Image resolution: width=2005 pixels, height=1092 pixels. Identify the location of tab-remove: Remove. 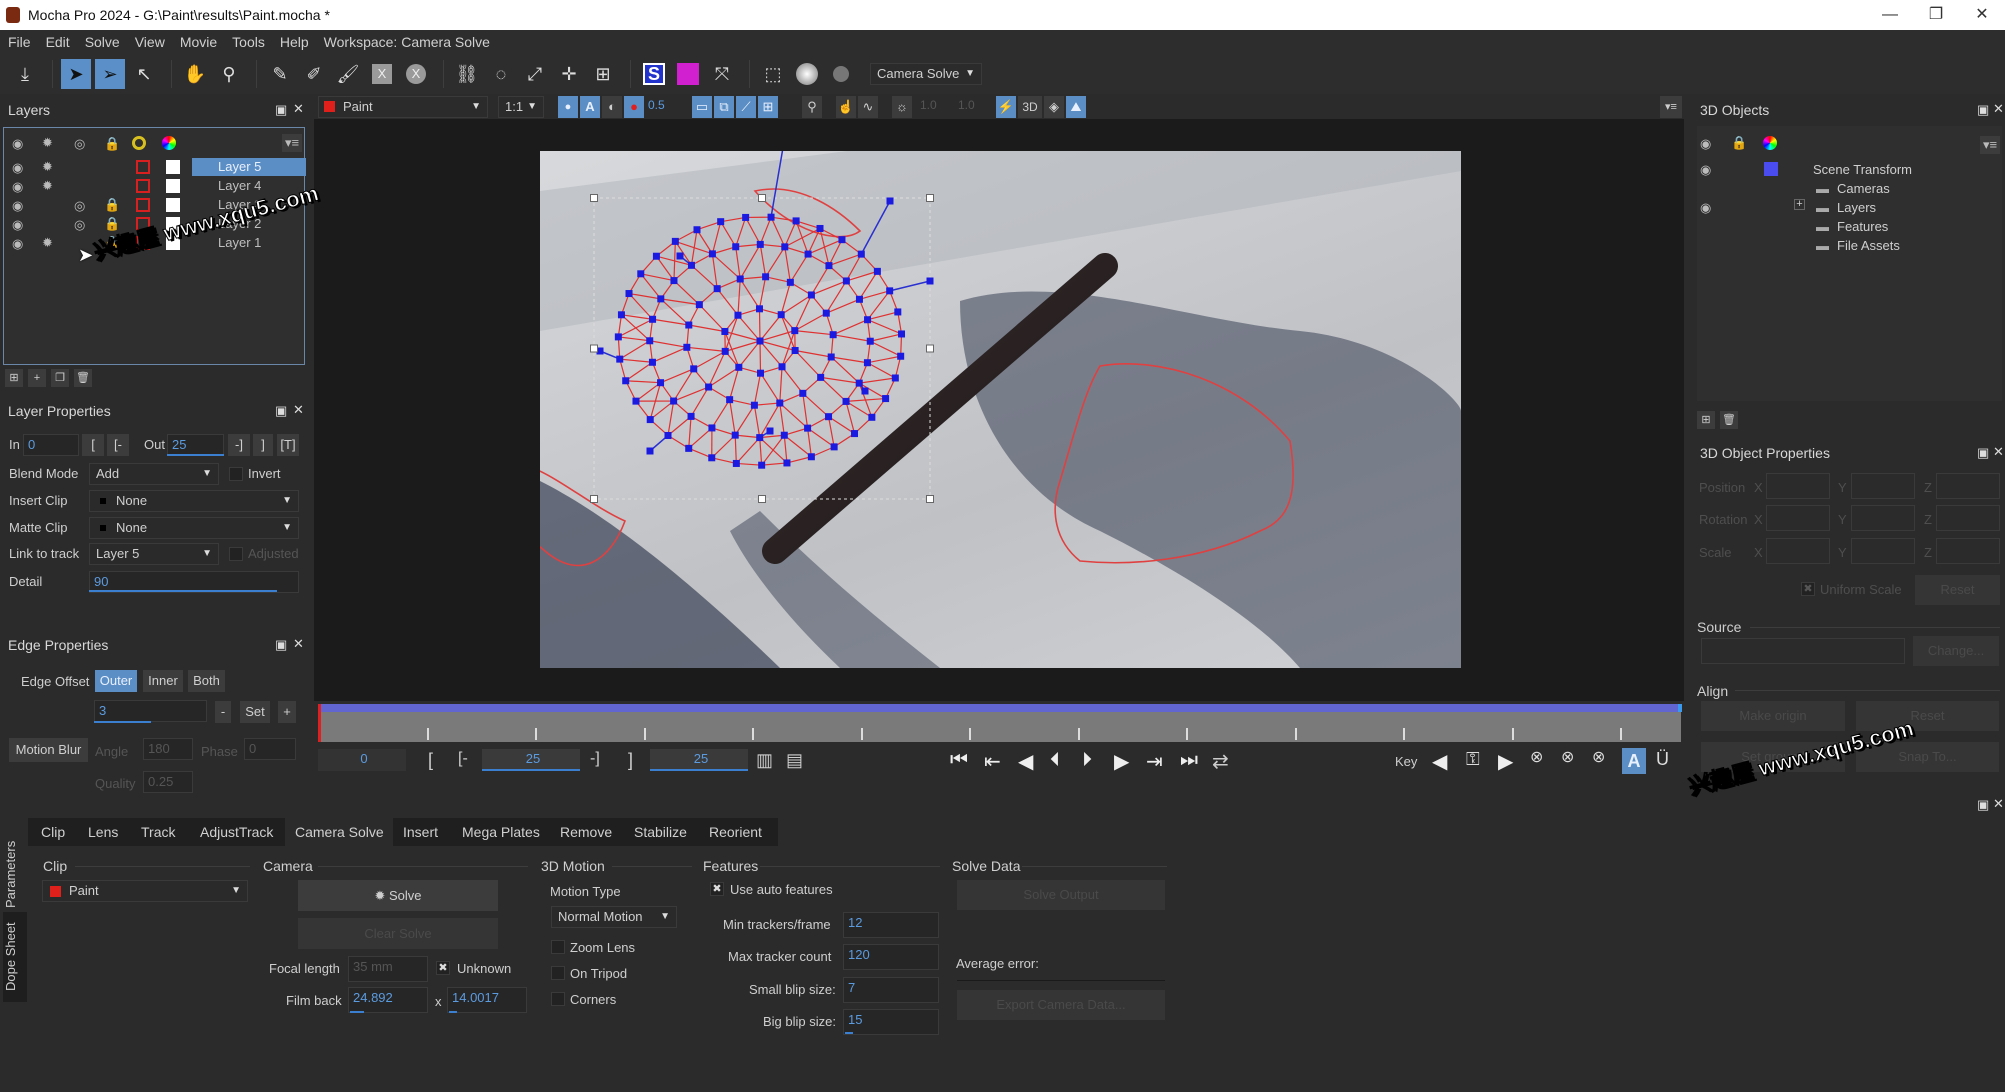
(586, 832).